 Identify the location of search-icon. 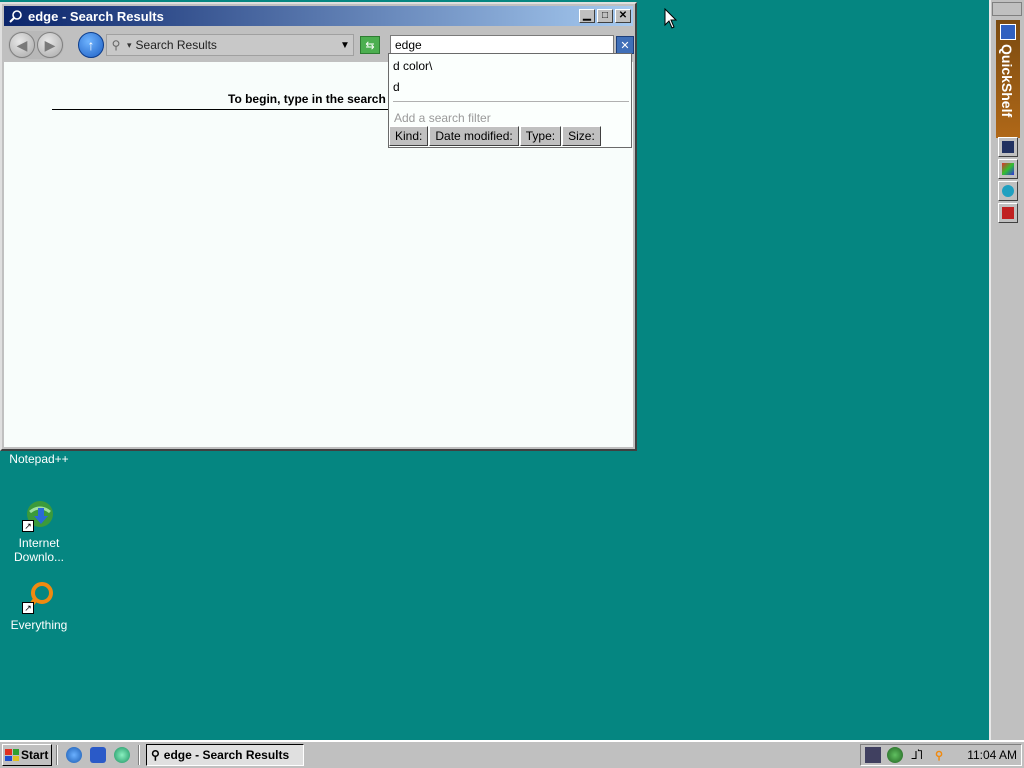
(16, 16).